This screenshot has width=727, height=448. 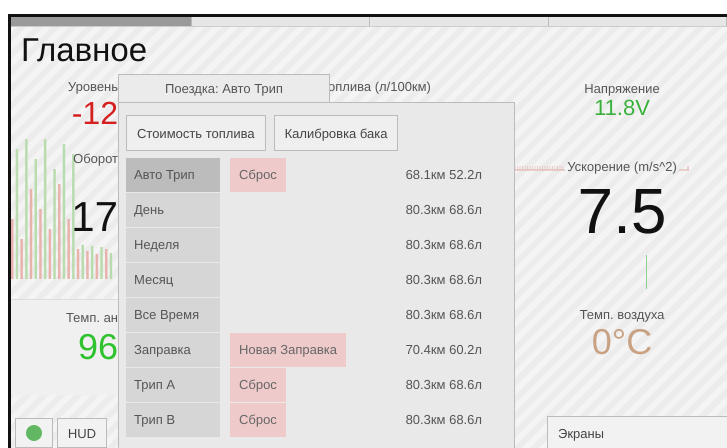 What do you see at coordinates (622, 108) in the screenshot?
I see `gauge-value: 11.8V` at bounding box center [622, 108].